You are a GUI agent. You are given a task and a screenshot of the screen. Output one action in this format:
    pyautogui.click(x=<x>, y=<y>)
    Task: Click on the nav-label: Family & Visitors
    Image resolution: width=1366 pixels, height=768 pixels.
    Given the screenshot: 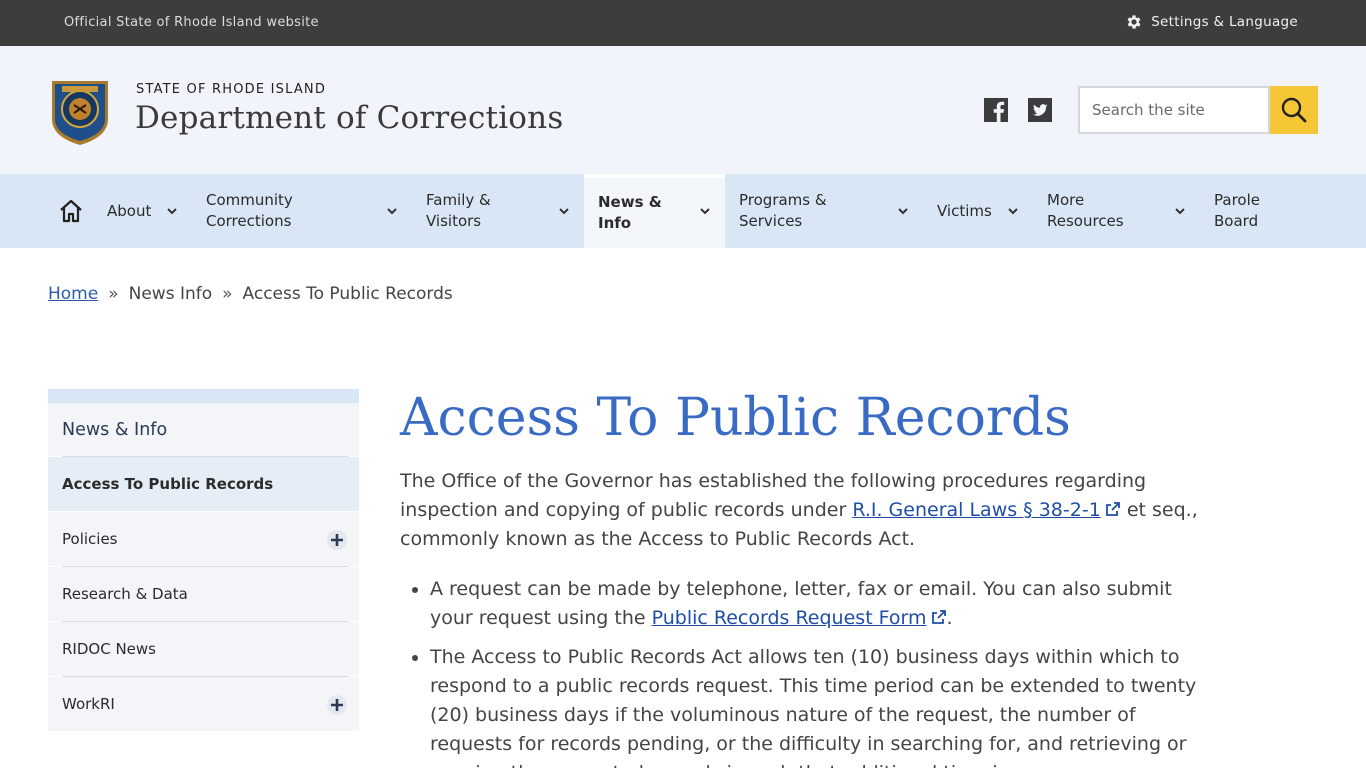 What is the action you would take?
    pyautogui.click(x=458, y=210)
    